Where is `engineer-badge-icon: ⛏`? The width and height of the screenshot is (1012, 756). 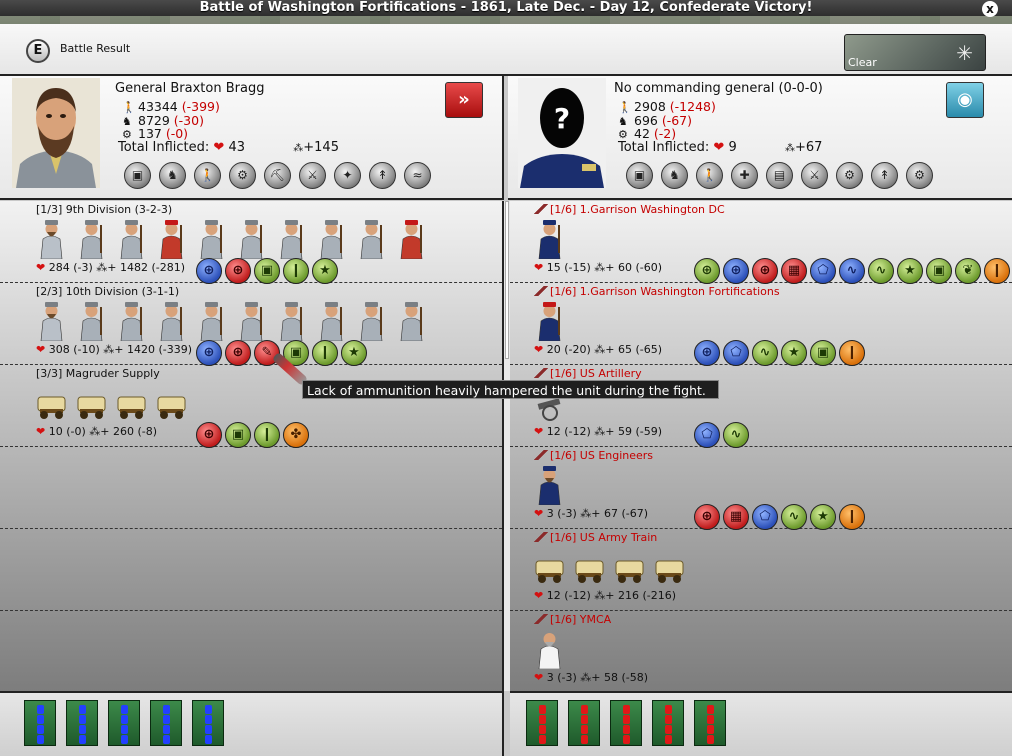
engineer-badge-icon: ⛏ is located at coordinates (277, 175).